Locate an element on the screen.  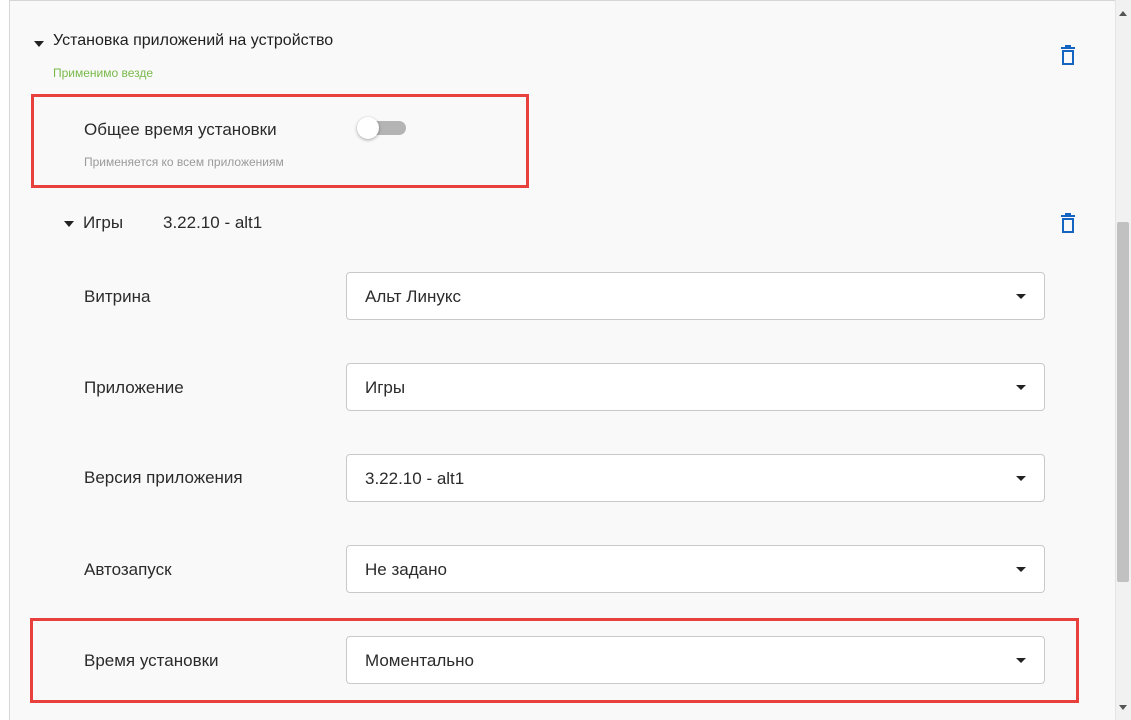
storefront-value: Альт Линукс is located at coordinates (413, 296).